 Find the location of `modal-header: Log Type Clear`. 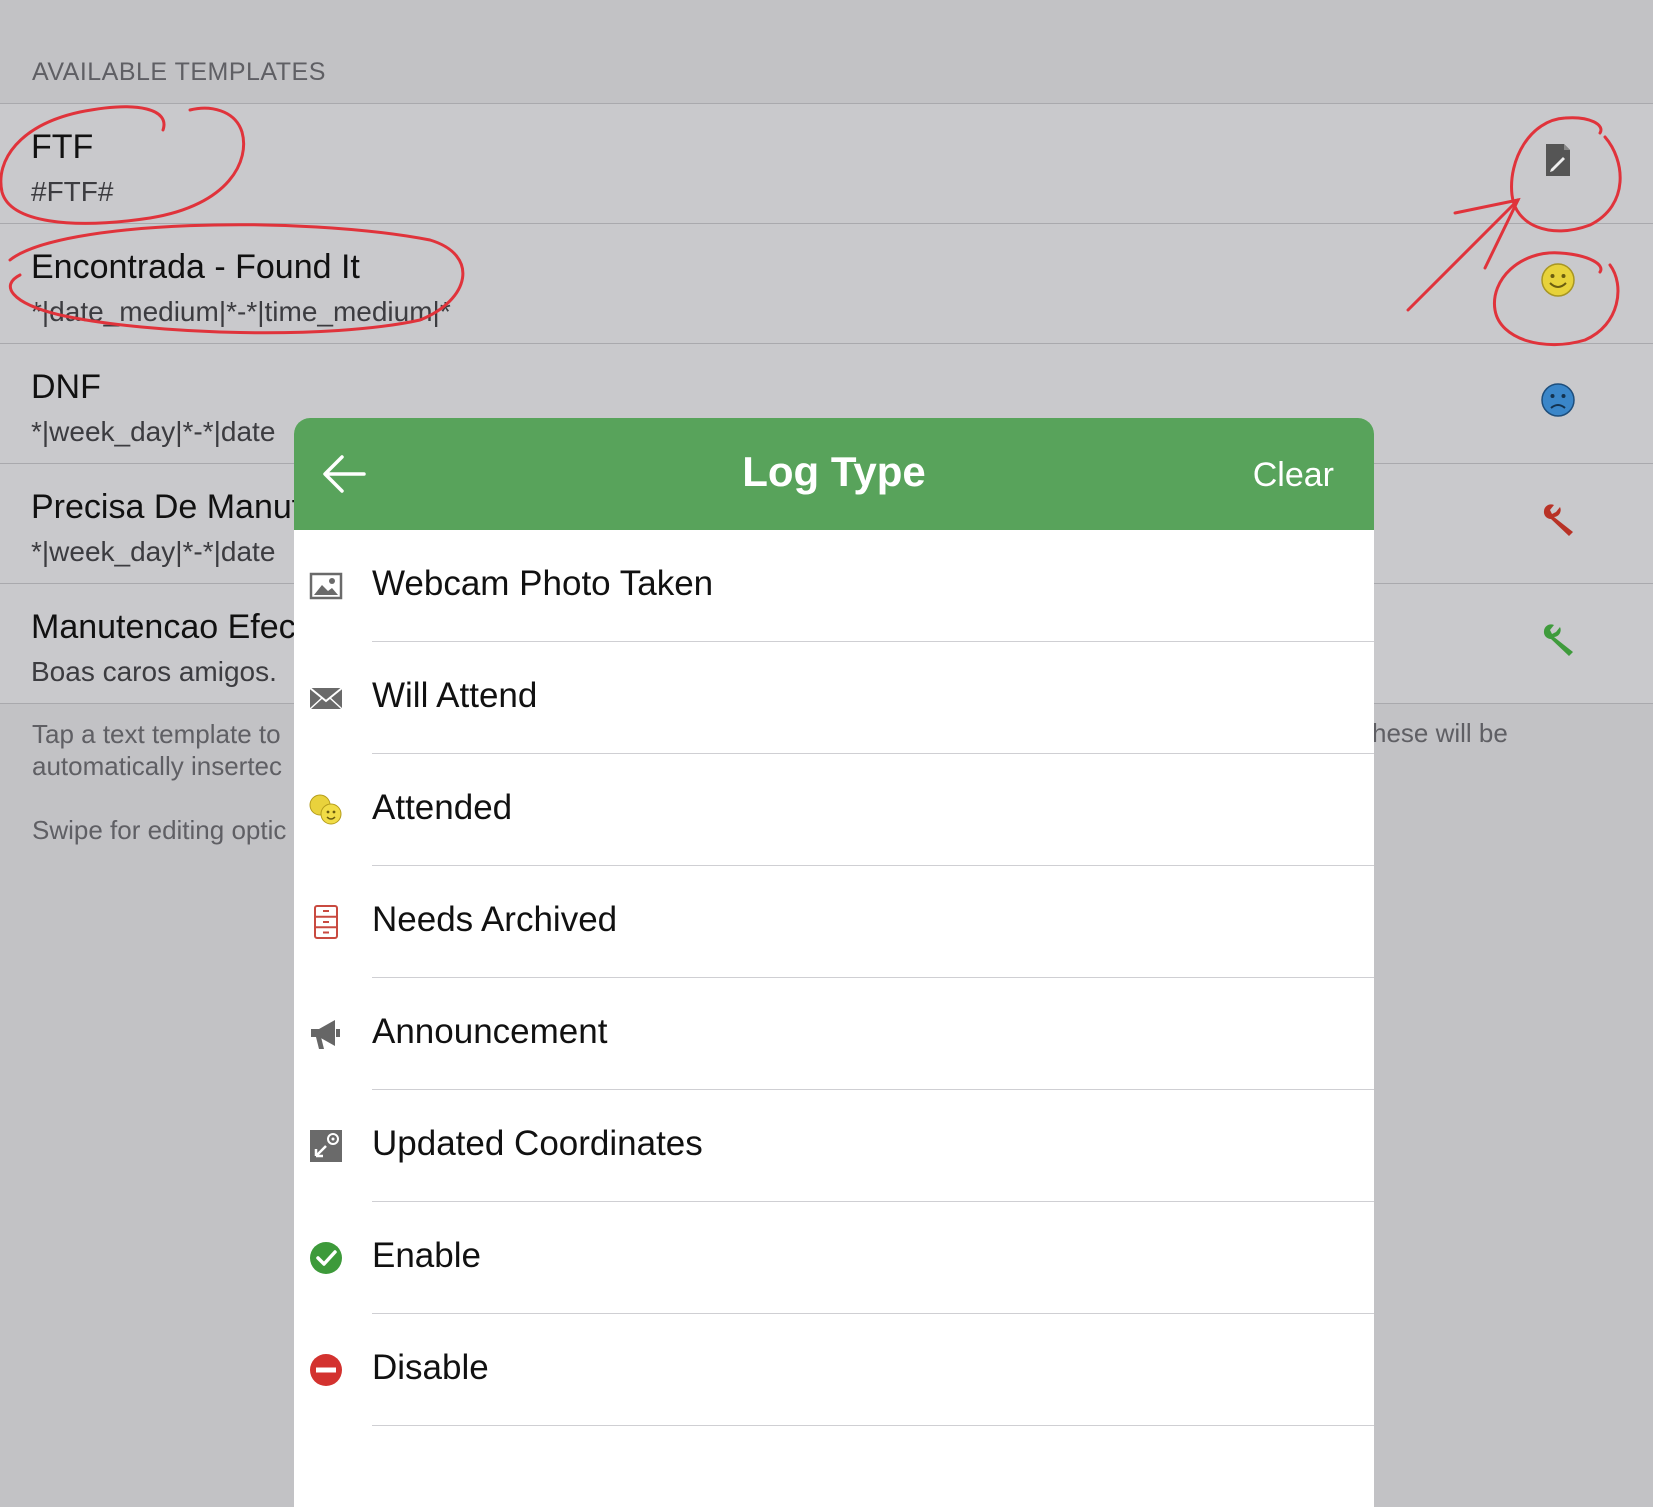

modal-header: Log Type Clear is located at coordinates (834, 474).